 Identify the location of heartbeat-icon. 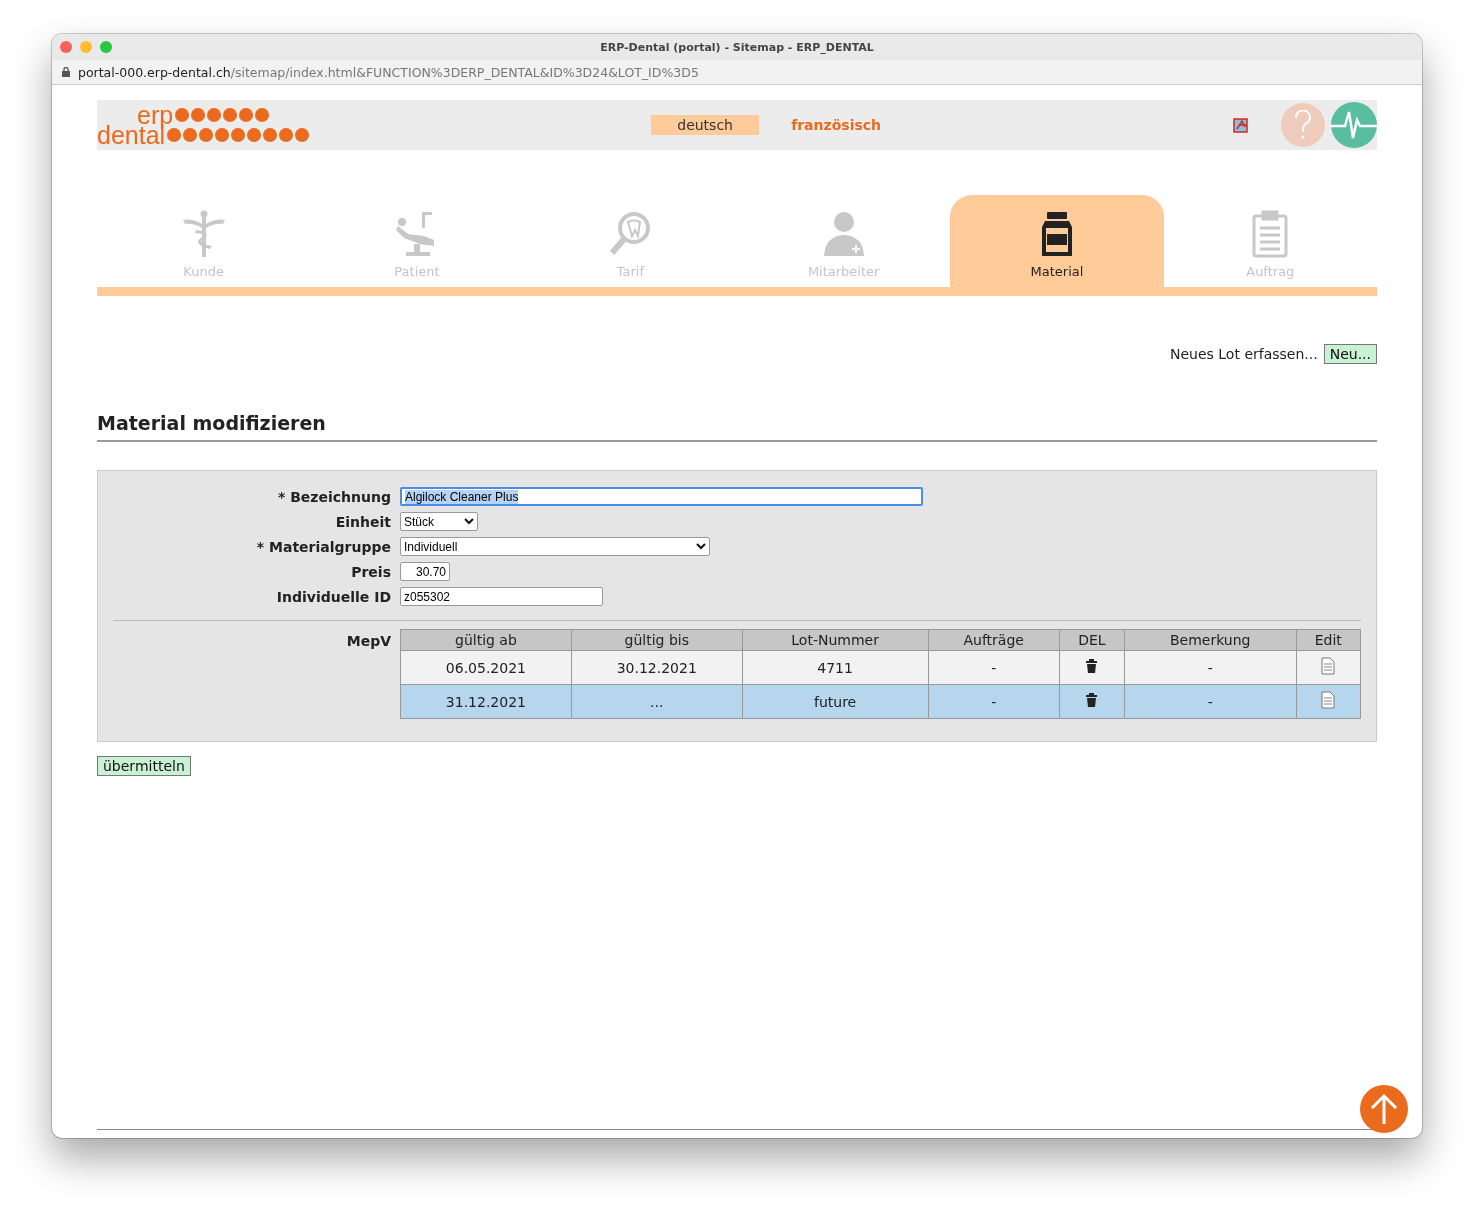
(1354, 125).